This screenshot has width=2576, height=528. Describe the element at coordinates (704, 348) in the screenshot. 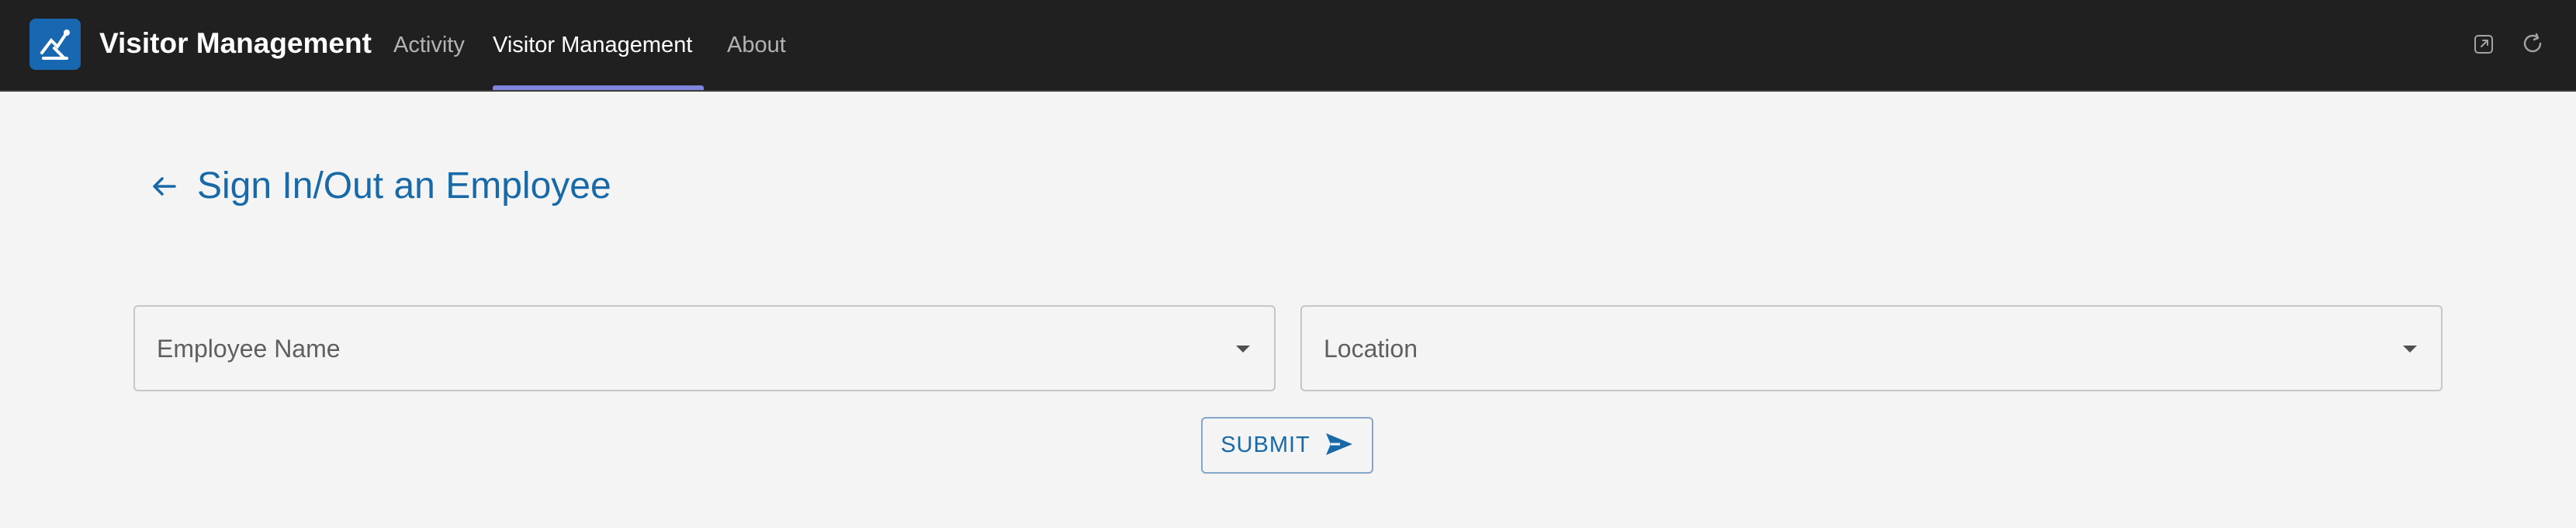

I see `employee-name-select: Employee Name` at that location.